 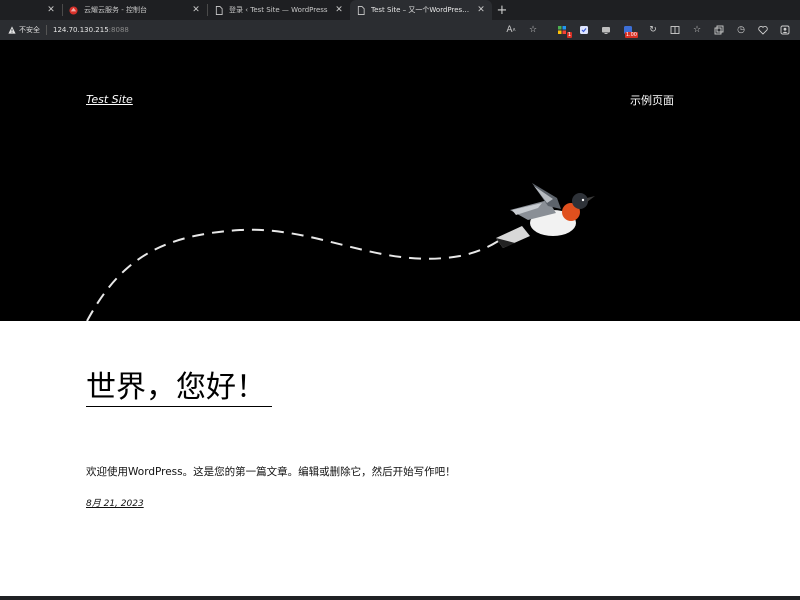 What do you see at coordinates (719, 30) in the screenshot?
I see `collections-icon` at bounding box center [719, 30].